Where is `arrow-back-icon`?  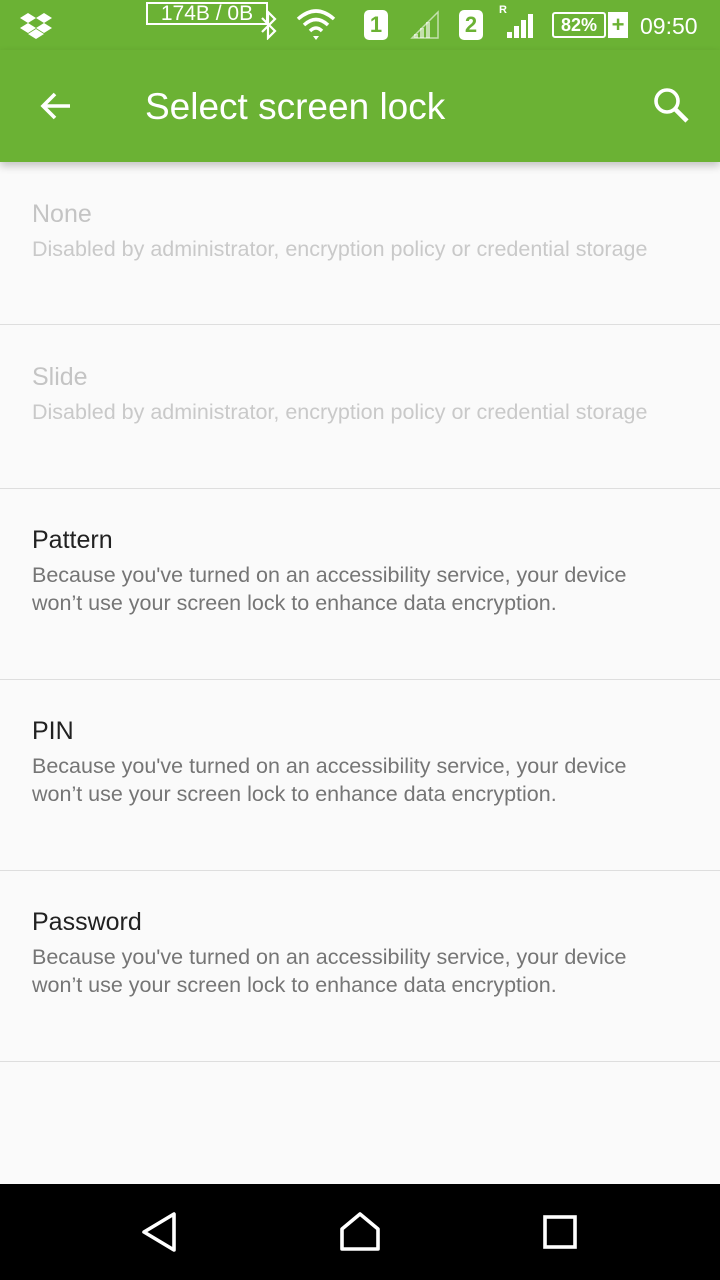
arrow-back-icon is located at coordinates (55, 106).